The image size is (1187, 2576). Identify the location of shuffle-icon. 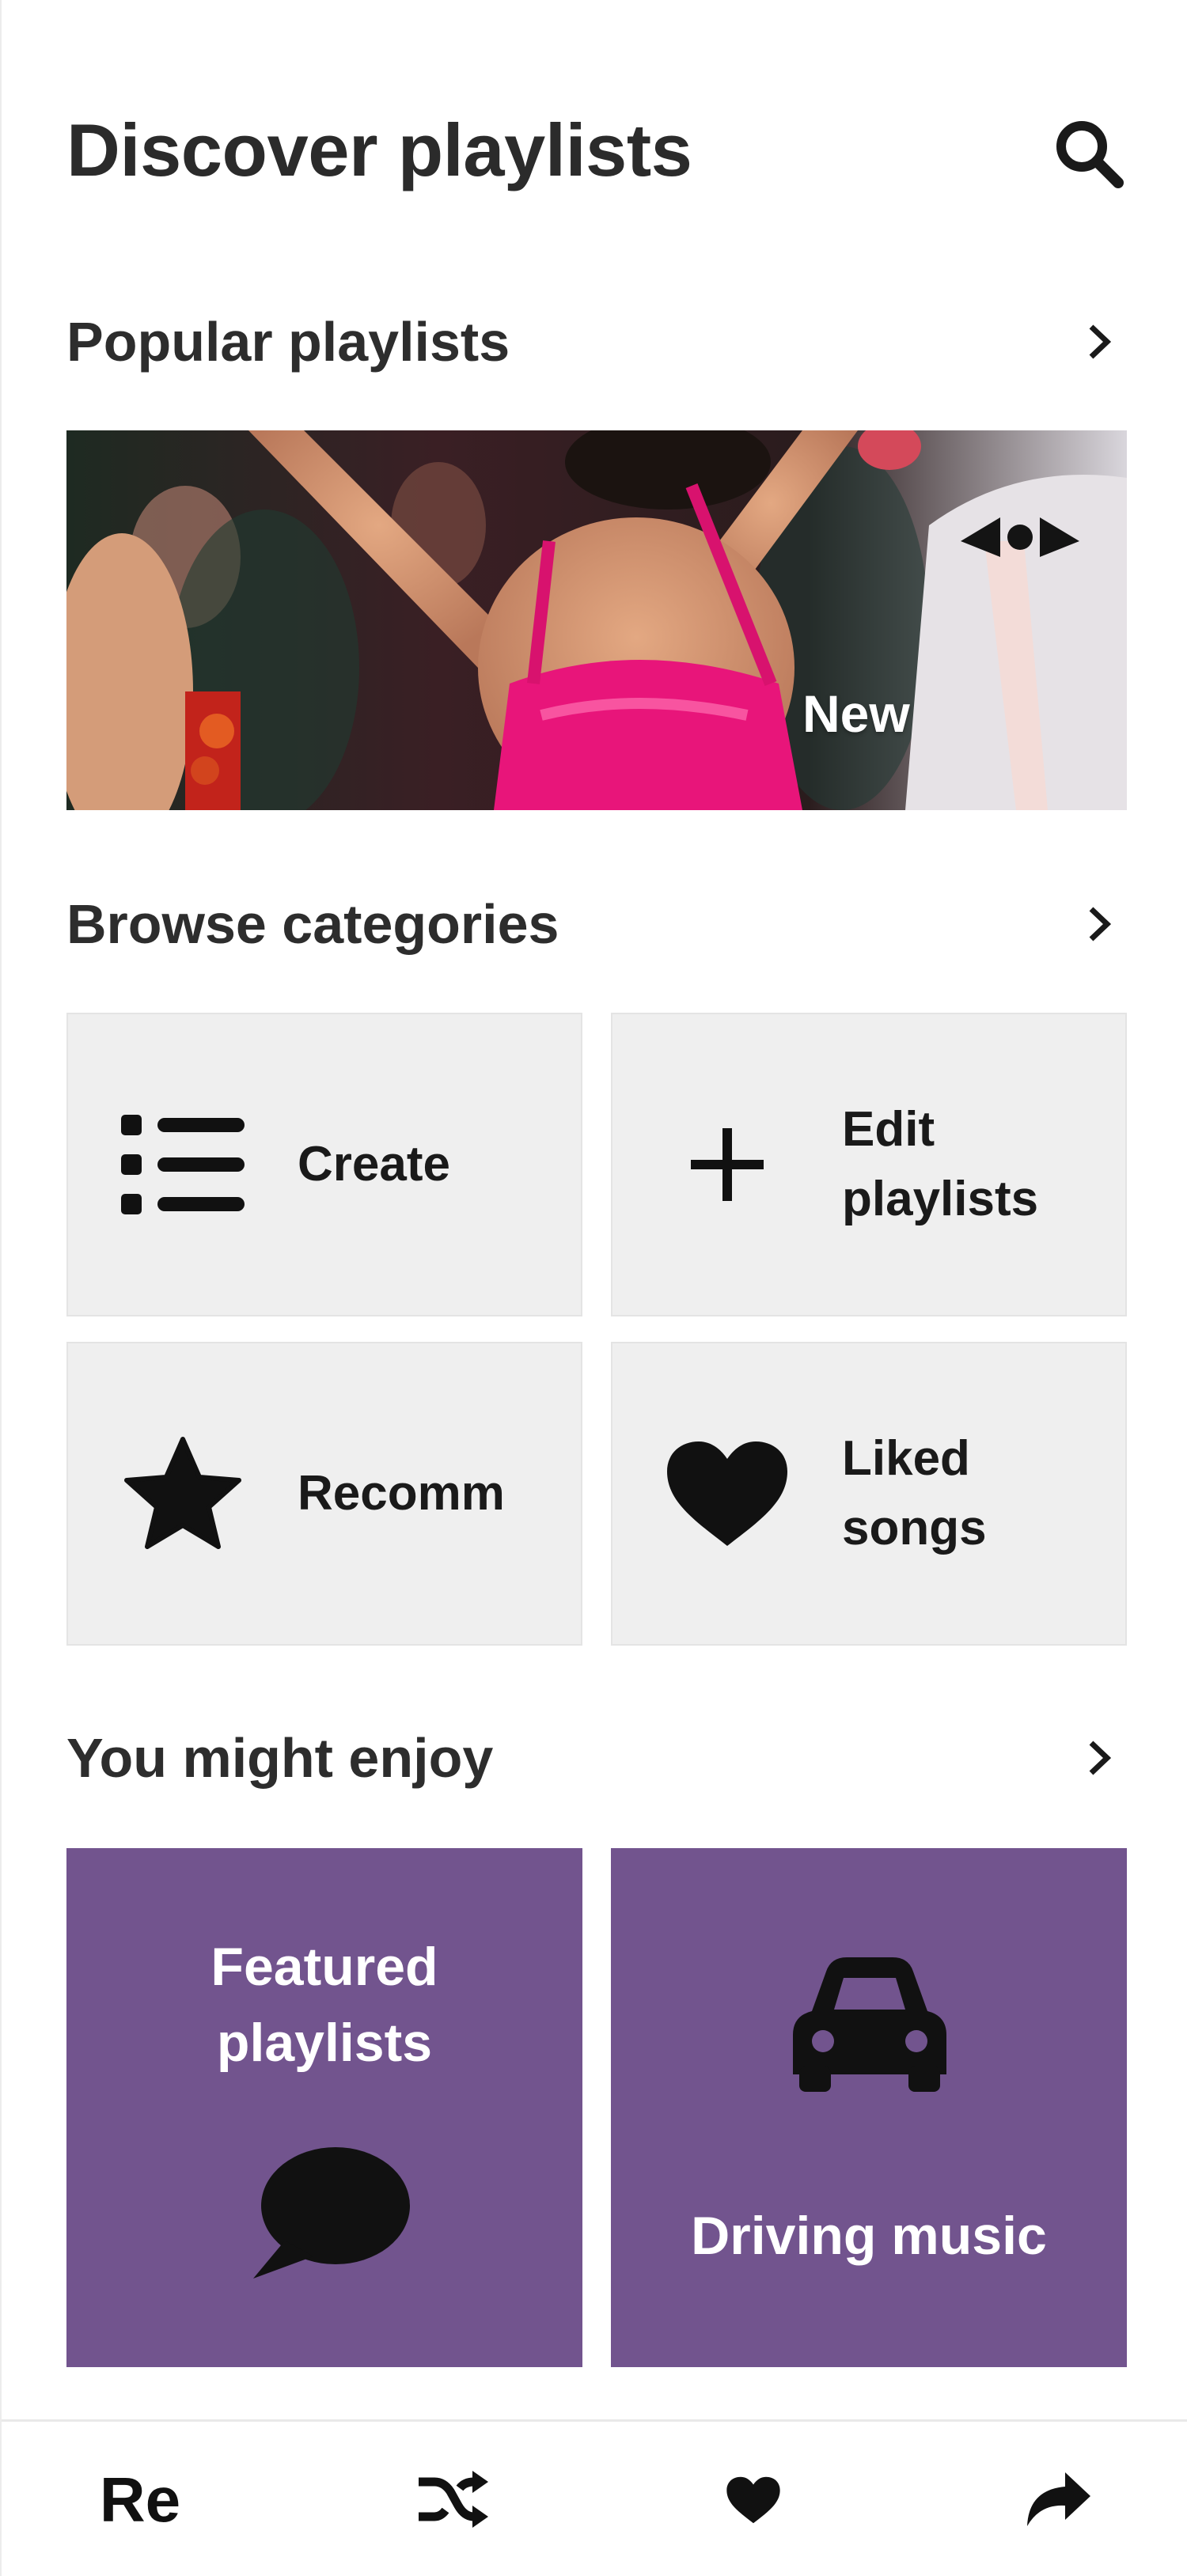
(453, 2499).